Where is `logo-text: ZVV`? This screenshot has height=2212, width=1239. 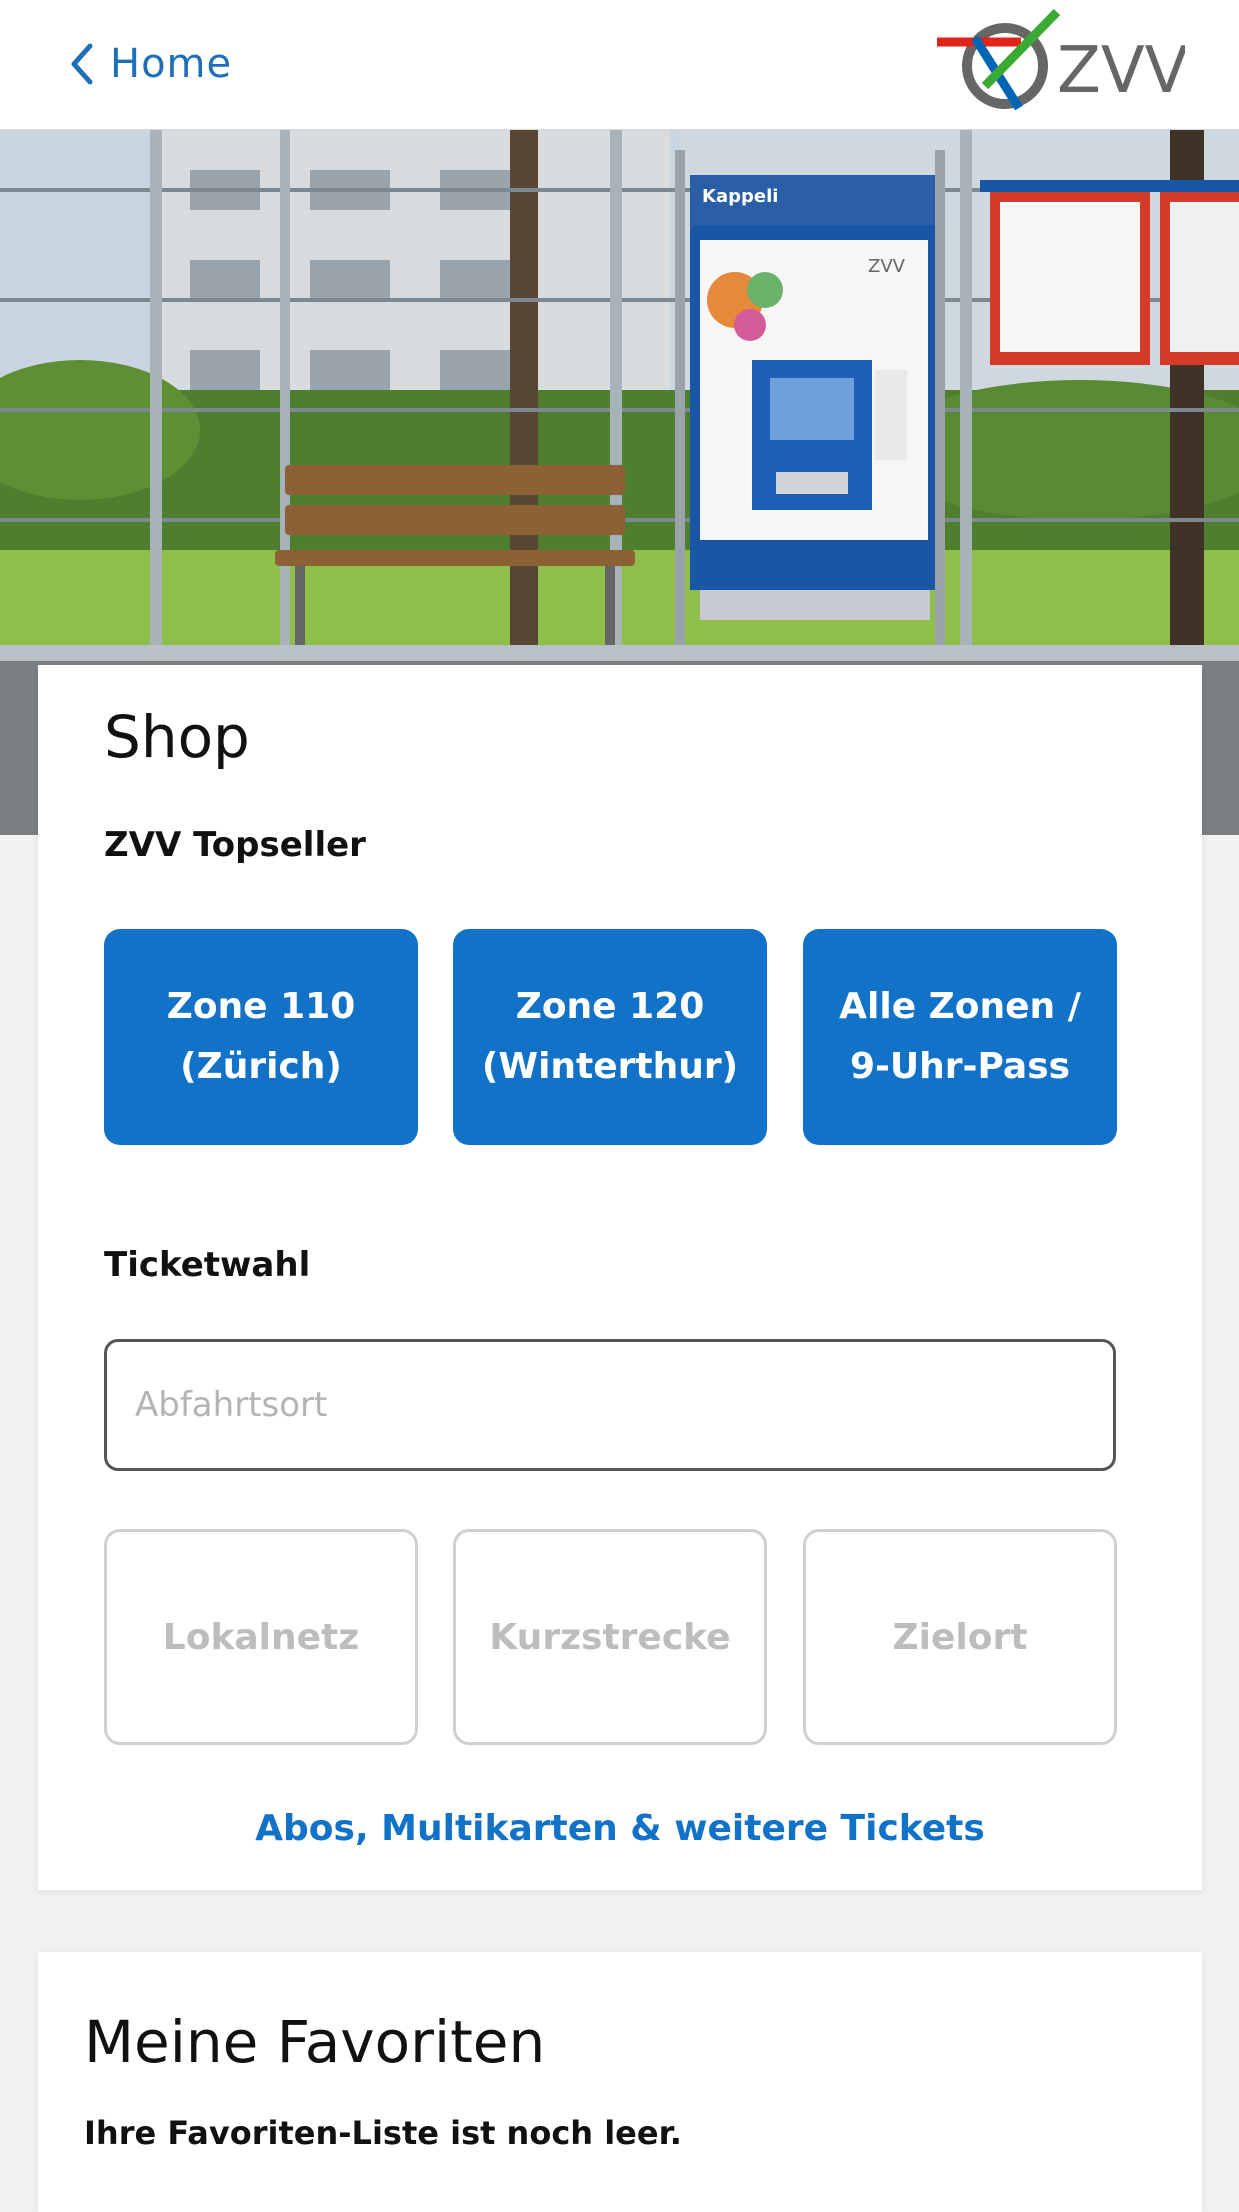 logo-text: ZVV is located at coordinates (1121, 71).